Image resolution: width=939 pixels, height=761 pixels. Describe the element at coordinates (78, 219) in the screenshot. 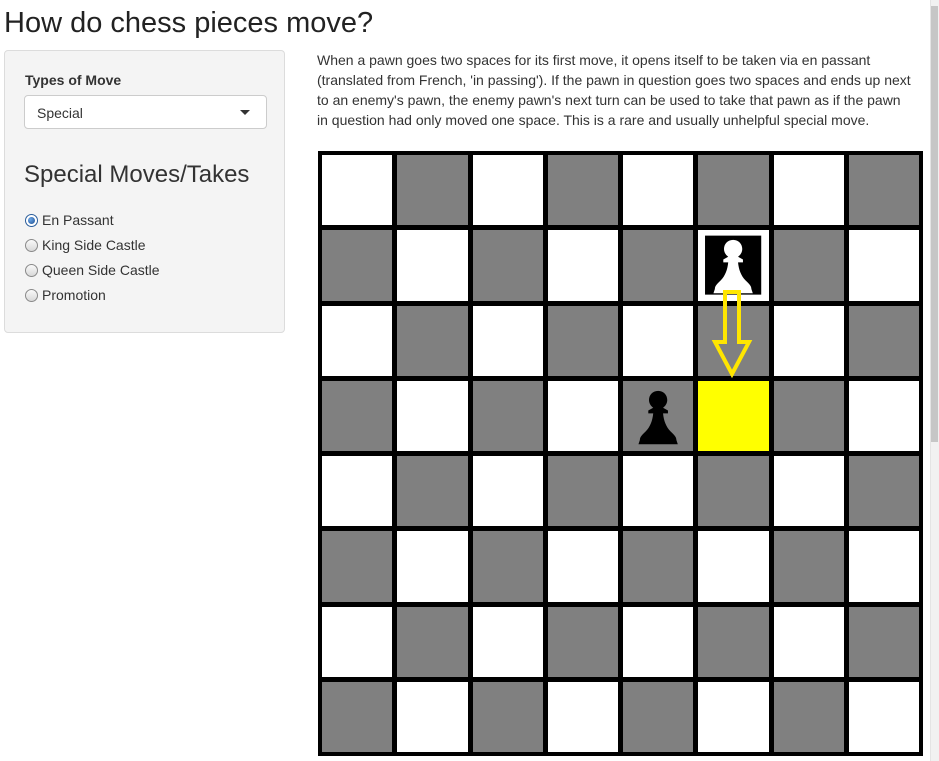

I see `radio-label: En Passant` at that location.